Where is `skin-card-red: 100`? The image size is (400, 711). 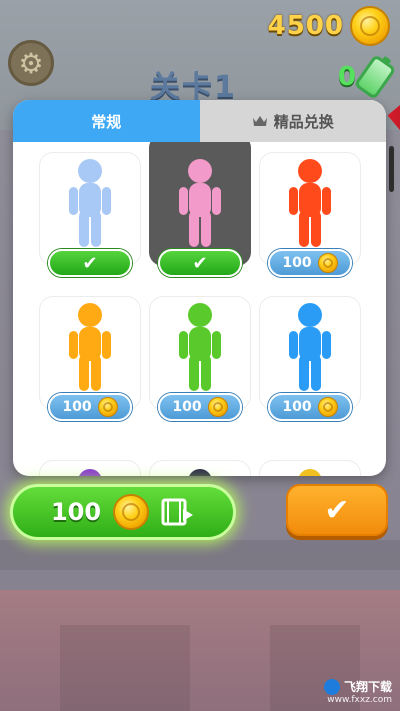
skin-card-red: 100 is located at coordinates (310, 214).